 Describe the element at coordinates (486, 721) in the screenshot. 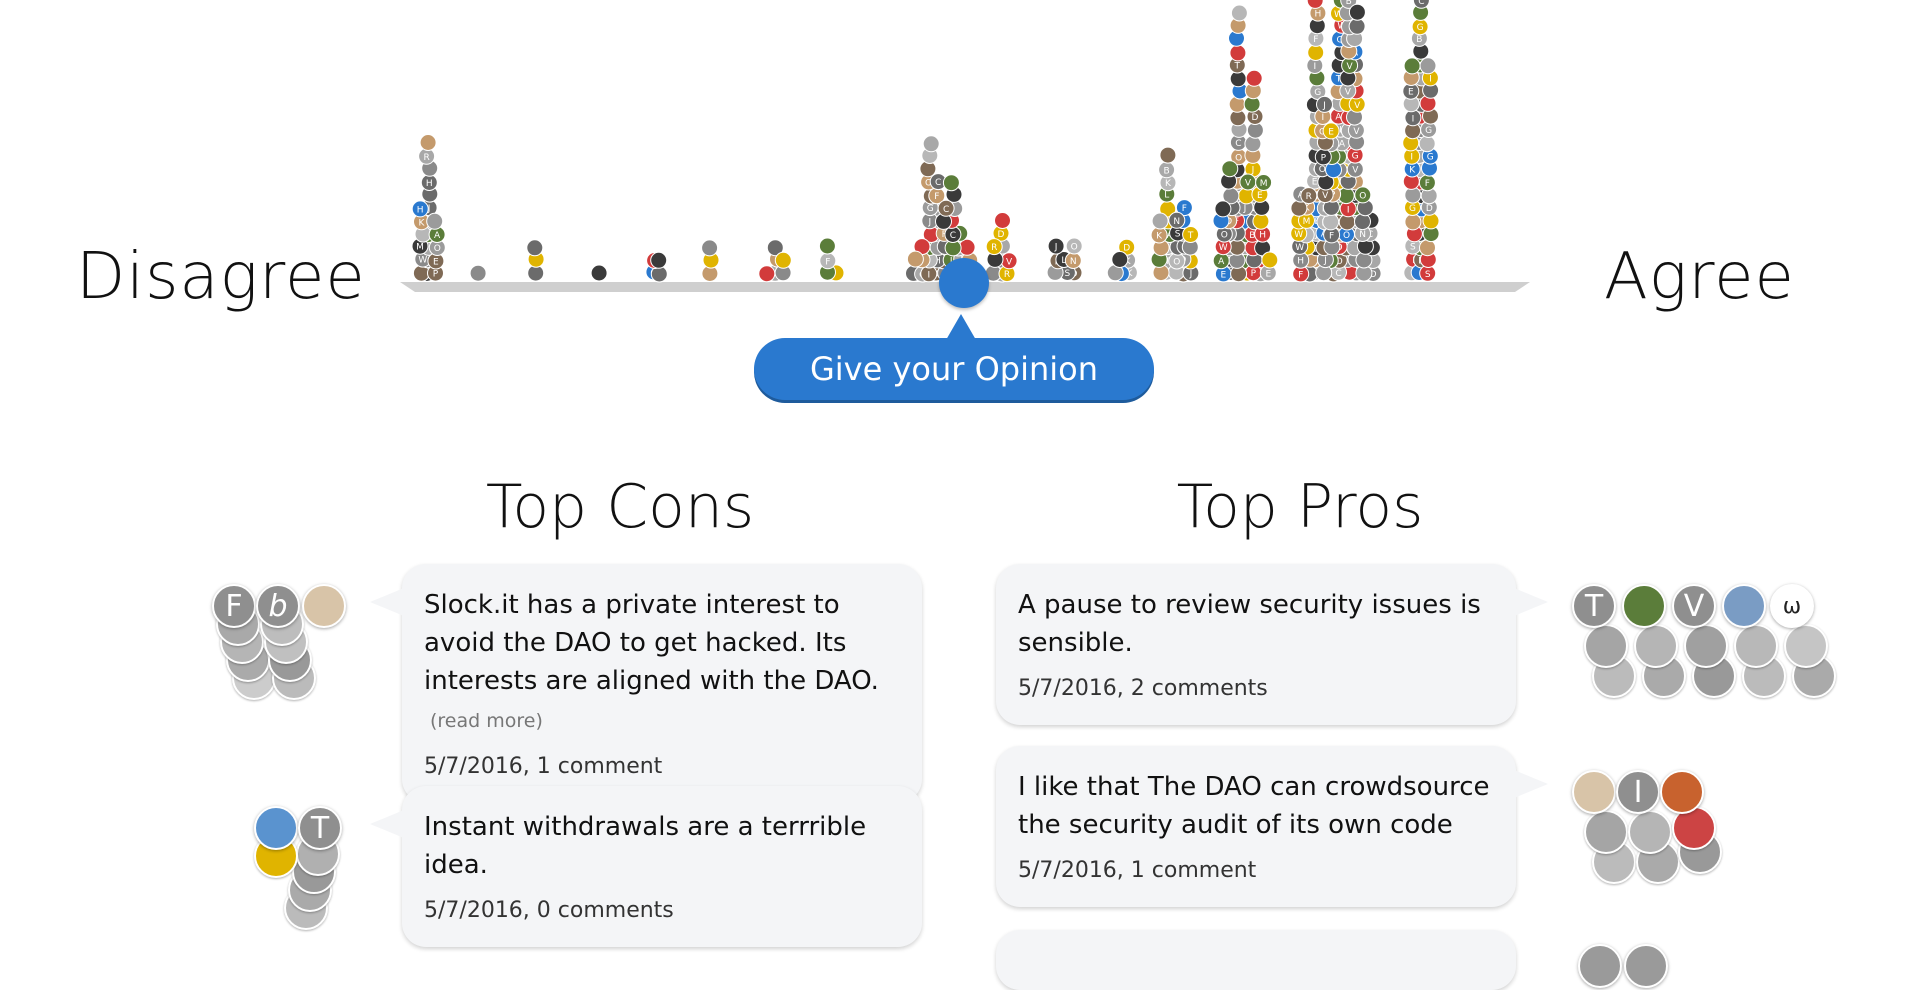

I see `read-more-link: (read more)` at that location.